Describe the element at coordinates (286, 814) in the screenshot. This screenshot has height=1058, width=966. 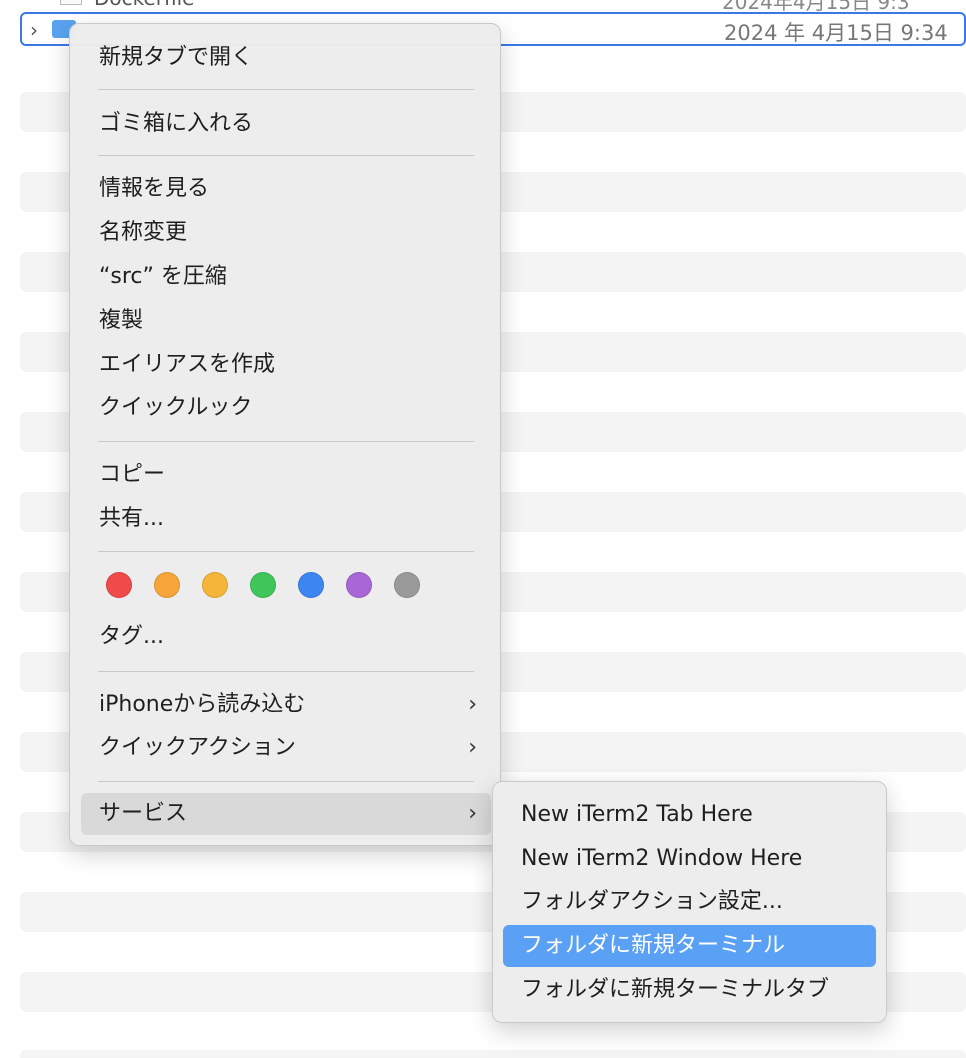
I see `menu-item-services: サービス ›` at that location.